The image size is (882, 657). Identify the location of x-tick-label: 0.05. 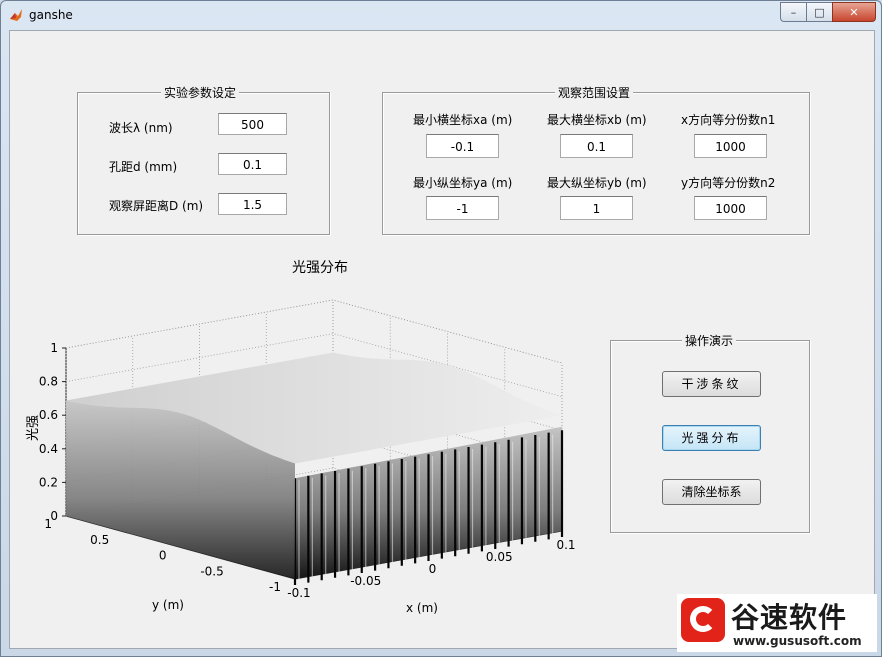
(499, 557).